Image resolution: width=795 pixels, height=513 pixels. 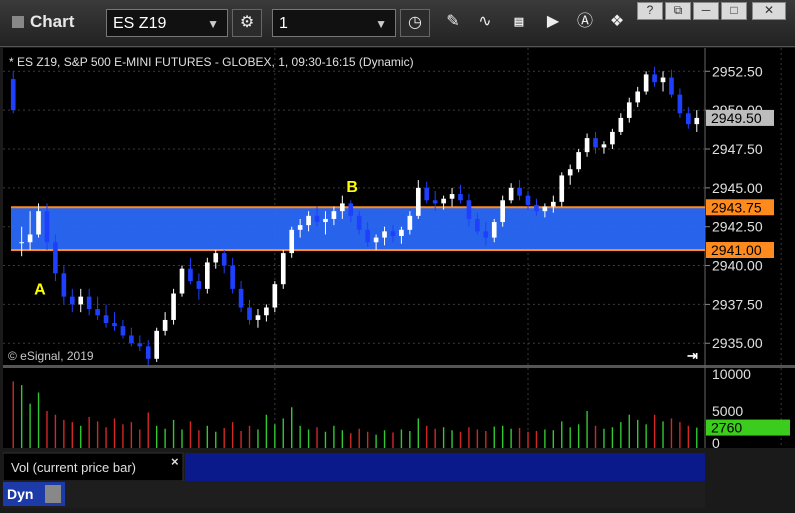 What do you see at coordinates (334, 23) in the screenshot?
I see `interval-dropdown: 1 ▼` at bounding box center [334, 23].